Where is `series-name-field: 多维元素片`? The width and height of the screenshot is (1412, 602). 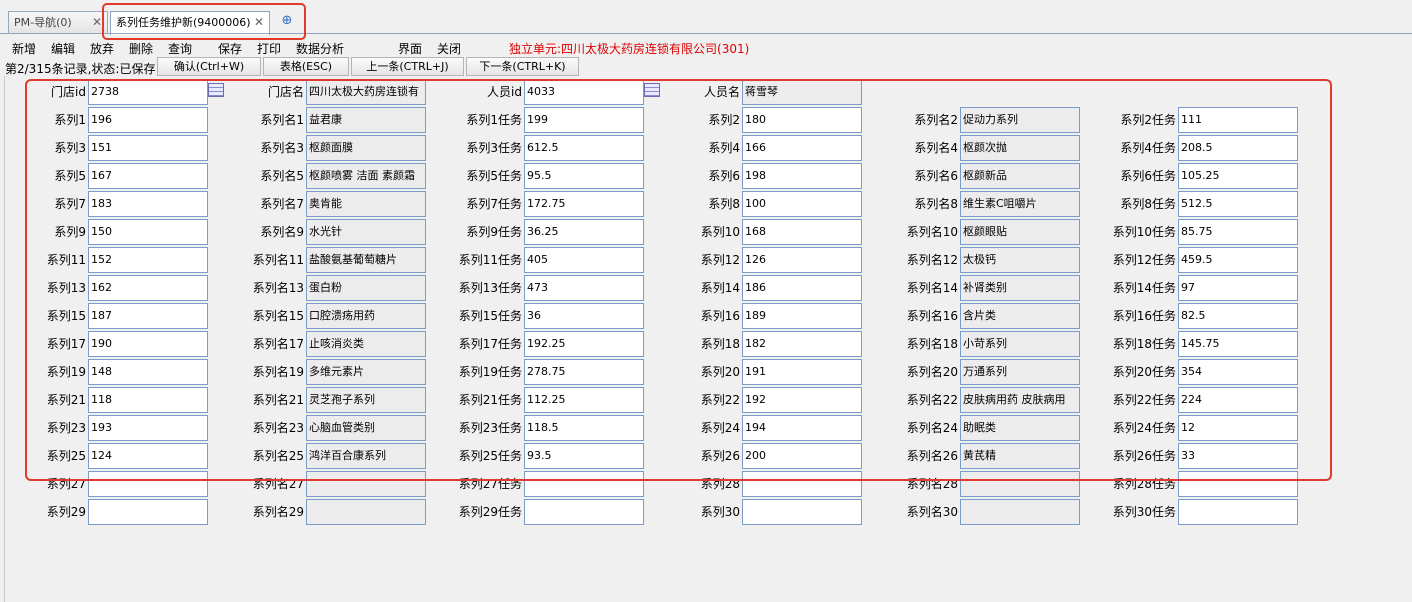
series-name-field: 多维元素片 is located at coordinates (366, 372).